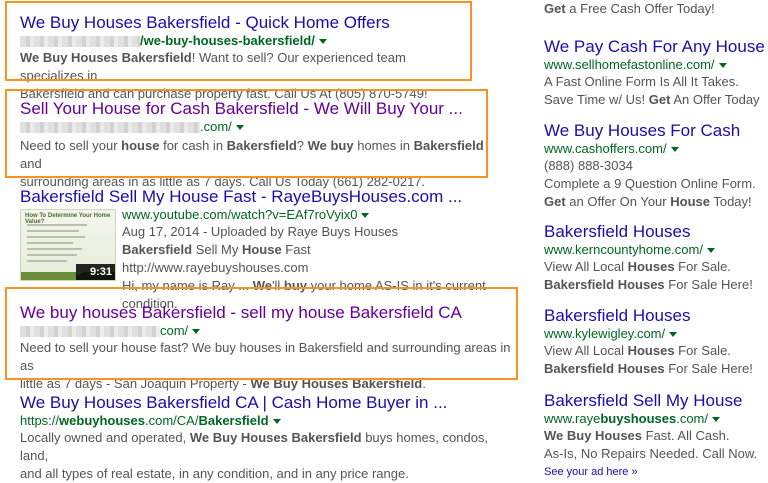 The image size is (768, 483). I want to click on ad-block: Get a Free Cash Offer Today!, so click(656, 9).